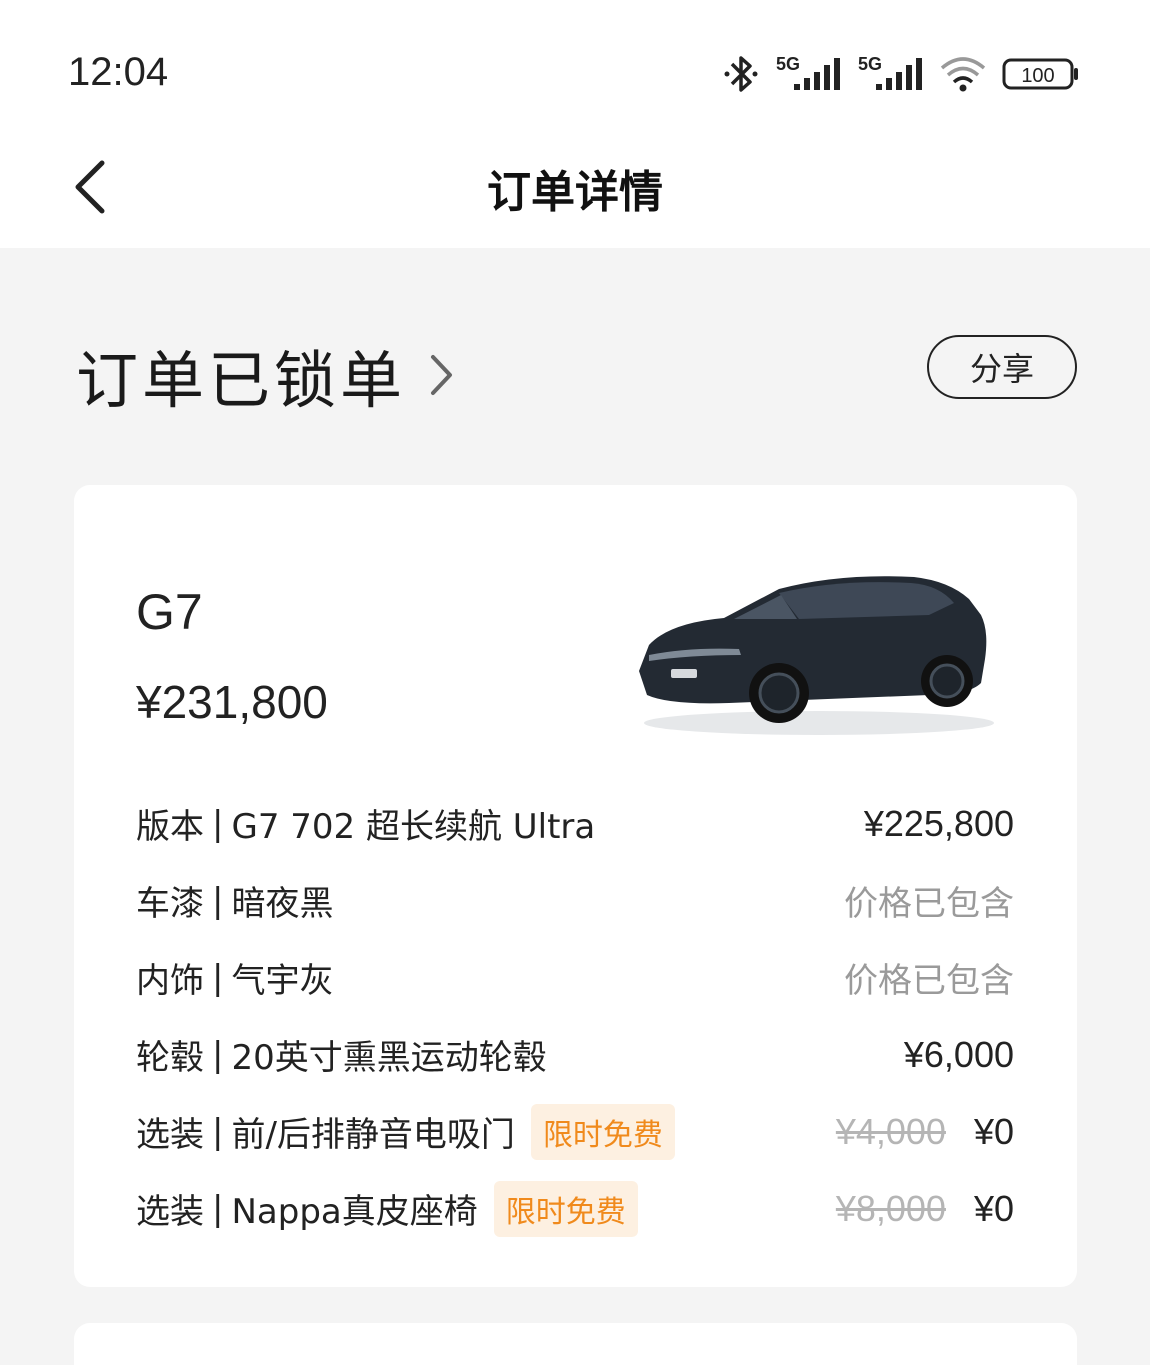 The height and width of the screenshot is (1365, 1150). I want to click on wifi-icon, so click(963, 74).